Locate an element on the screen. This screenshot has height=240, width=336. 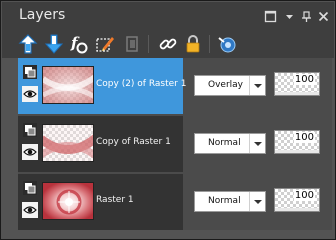
lock-layer-icon is located at coordinates (193, 44).